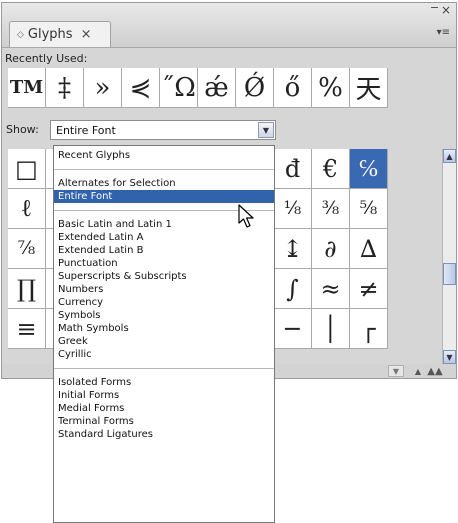 The width and height of the screenshot is (458, 523). Describe the element at coordinates (449, 156) in the screenshot. I see `arrow-up-icon: ▲` at that location.